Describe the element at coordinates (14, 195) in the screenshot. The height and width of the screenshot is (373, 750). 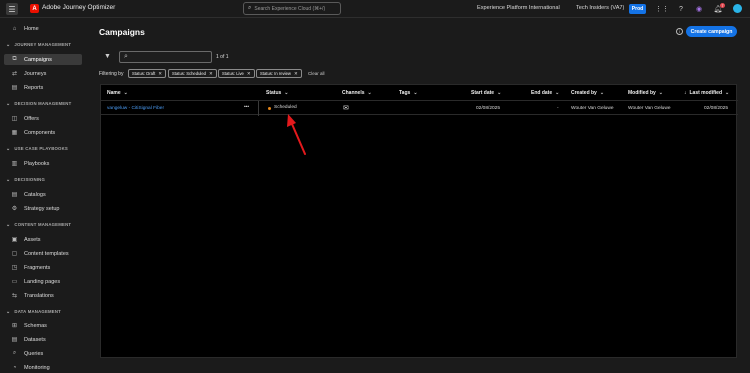
I see `catalogs-icon: ▤` at that location.